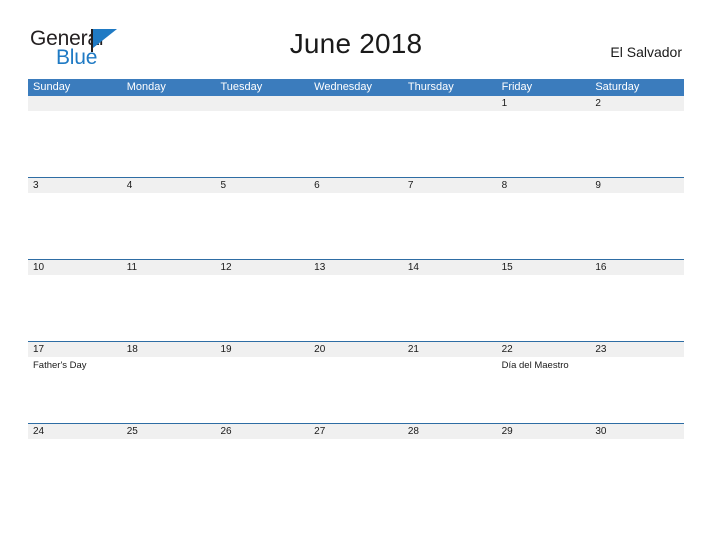 This screenshot has height=550, width=712. I want to click on date-number: 24, so click(75, 431).